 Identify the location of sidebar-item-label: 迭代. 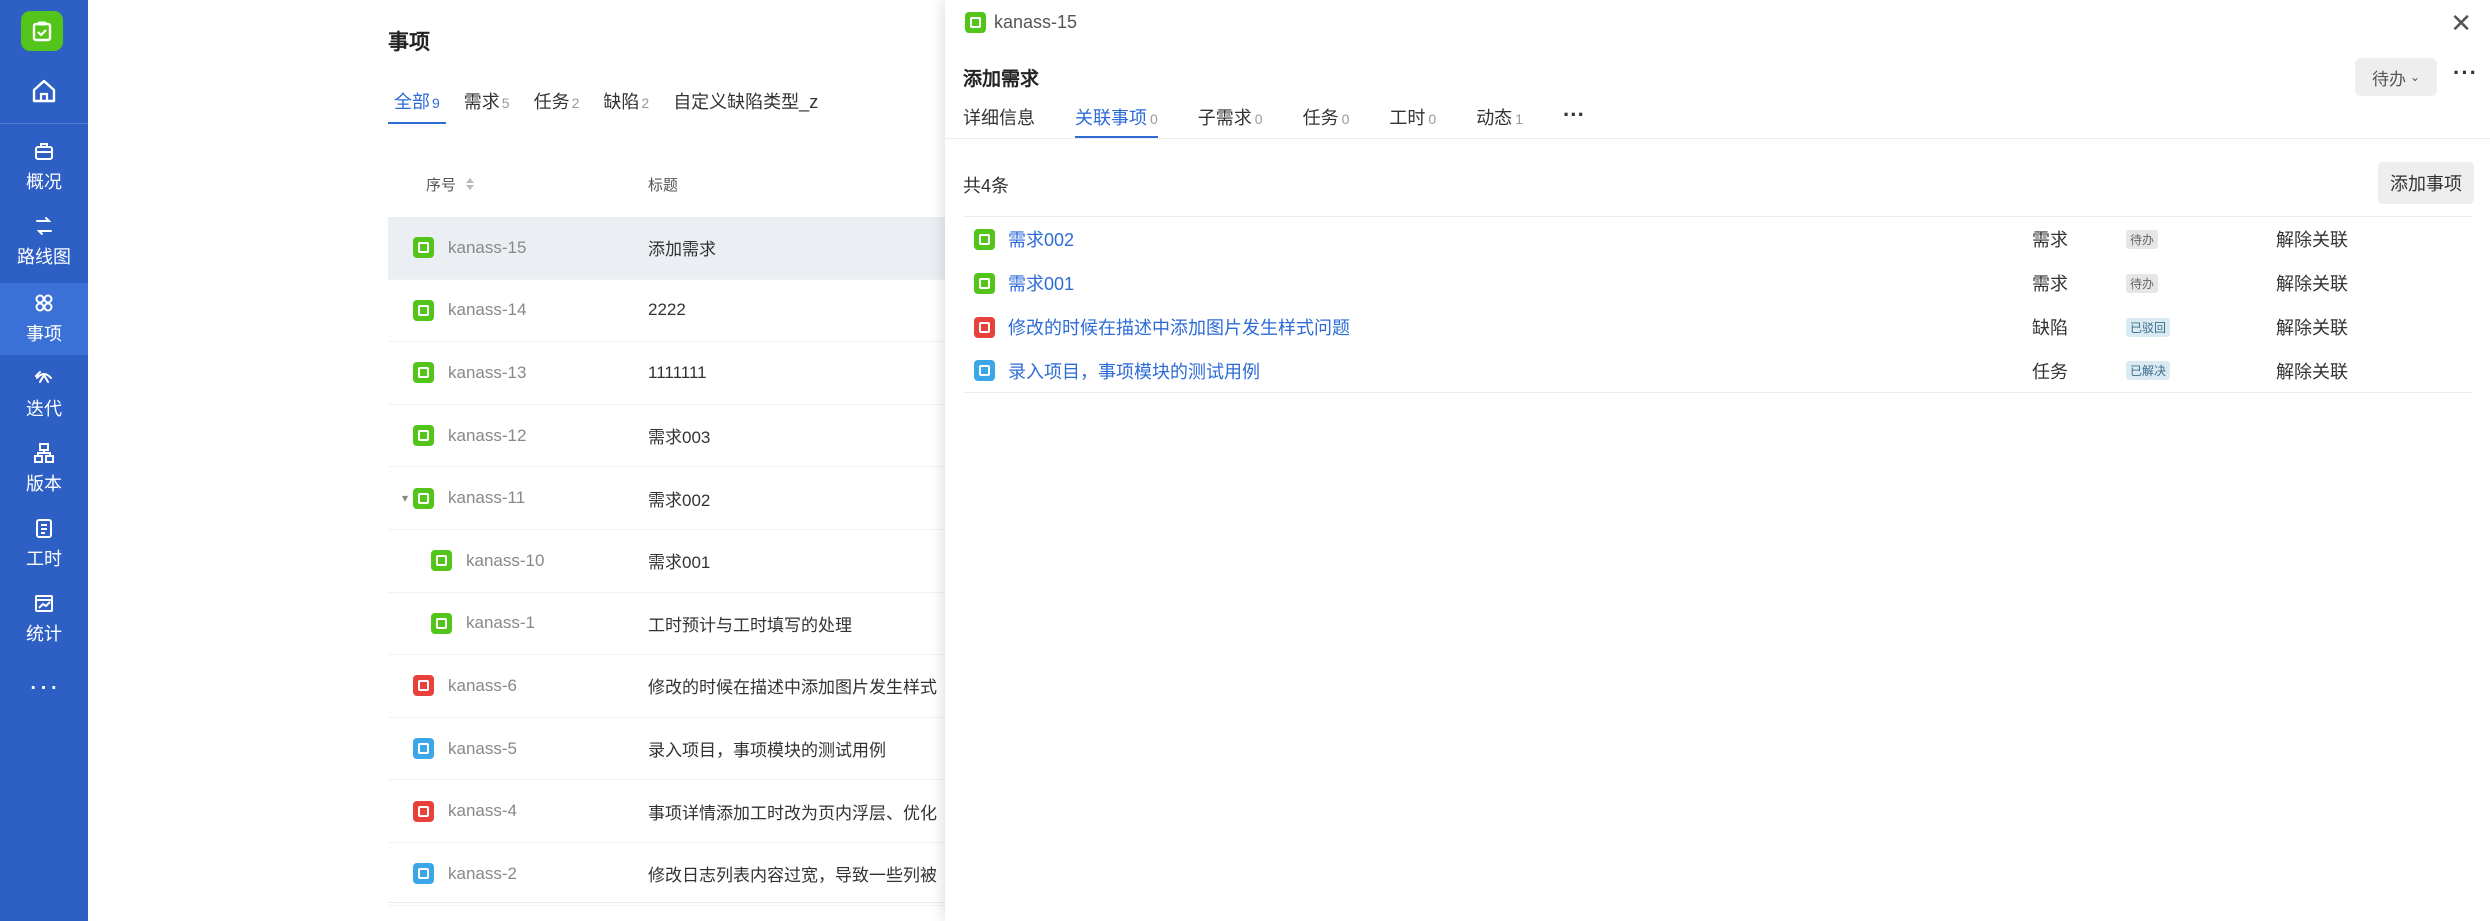
(44, 409).